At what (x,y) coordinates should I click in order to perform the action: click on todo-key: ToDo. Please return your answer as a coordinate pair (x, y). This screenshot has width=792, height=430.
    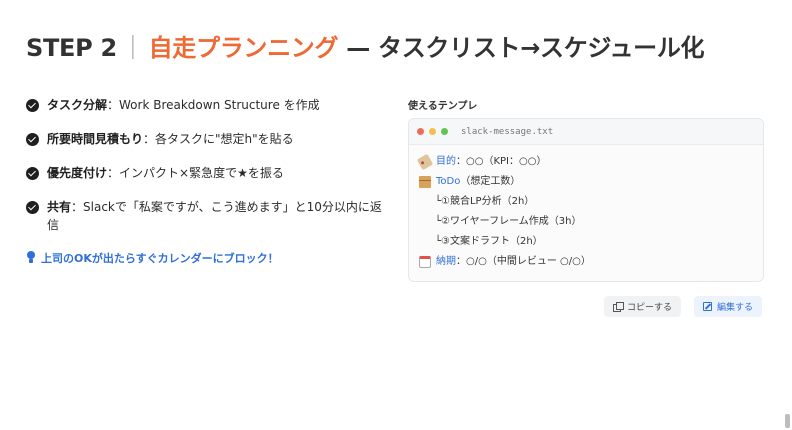
    Looking at the image, I should click on (448, 181).